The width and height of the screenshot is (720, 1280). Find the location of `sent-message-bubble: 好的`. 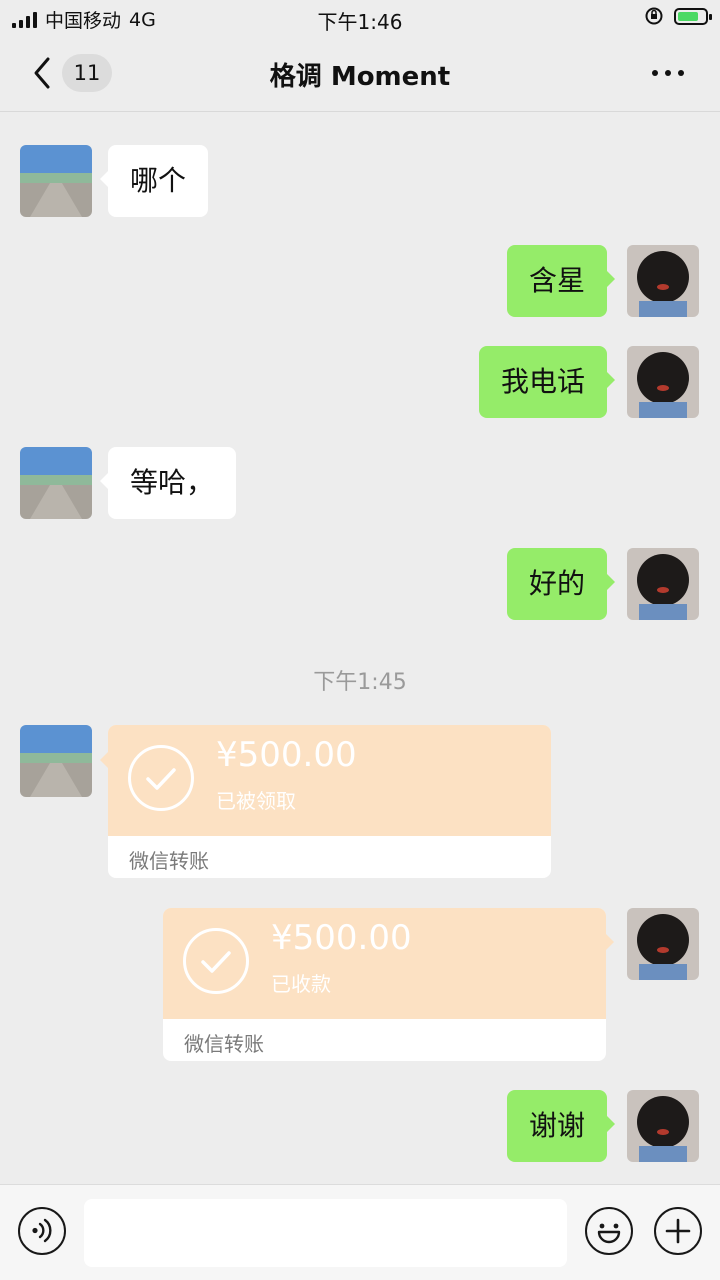

sent-message-bubble: 好的 is located at coordinates (561, 584).